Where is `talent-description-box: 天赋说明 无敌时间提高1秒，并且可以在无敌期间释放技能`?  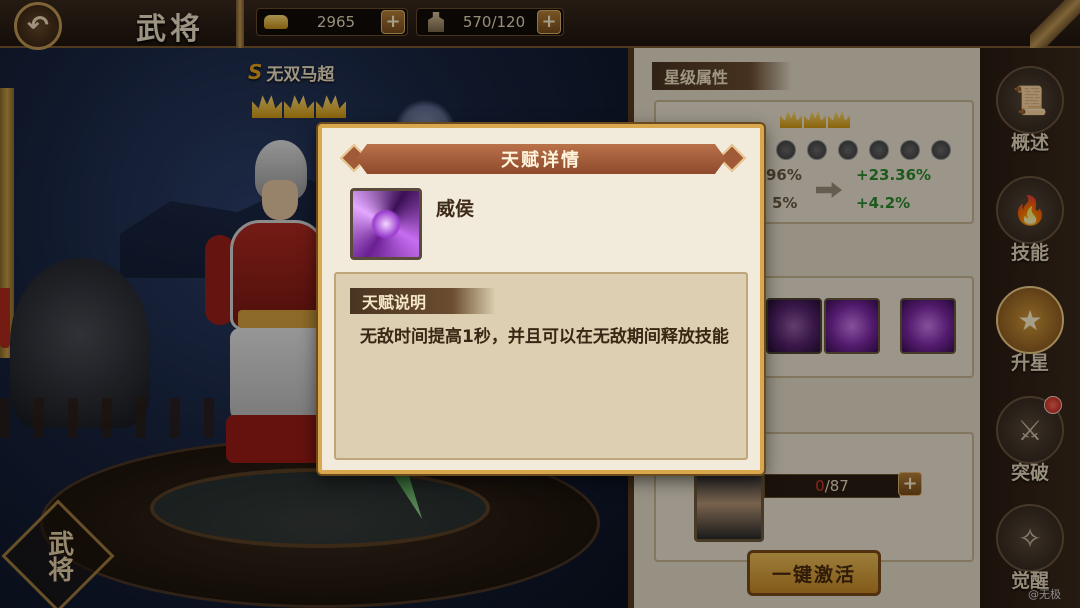
talent-description-box: 天赋说明 无敌时间提高1秒，并且可以在无敌期间释放技能 is located at coordinates (541, 366).